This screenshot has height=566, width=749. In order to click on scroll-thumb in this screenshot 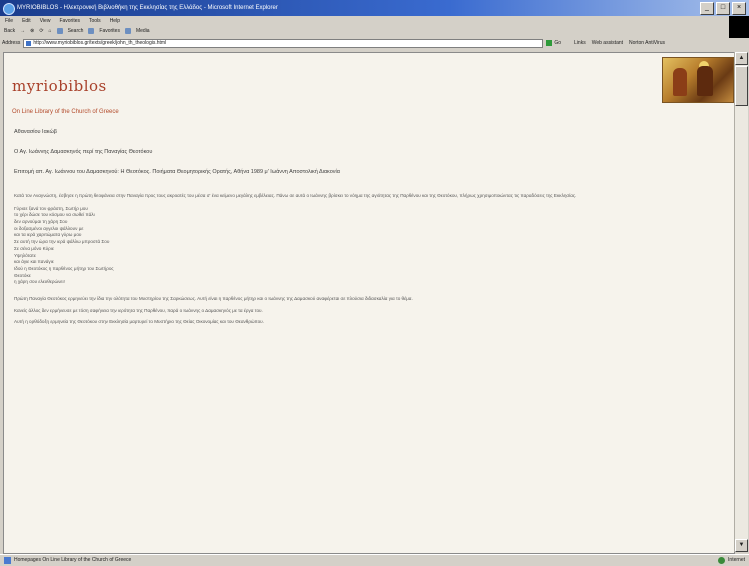, I will do `click(741, 86)`.